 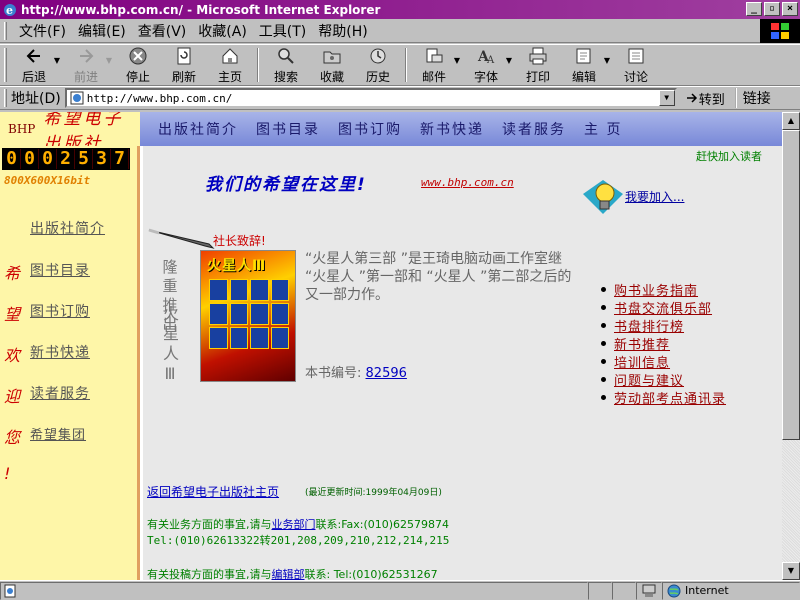 What do you see at coordinates (434, 55) in the screenshot?
I see `mail-icon` at bounding box center [434, 55].